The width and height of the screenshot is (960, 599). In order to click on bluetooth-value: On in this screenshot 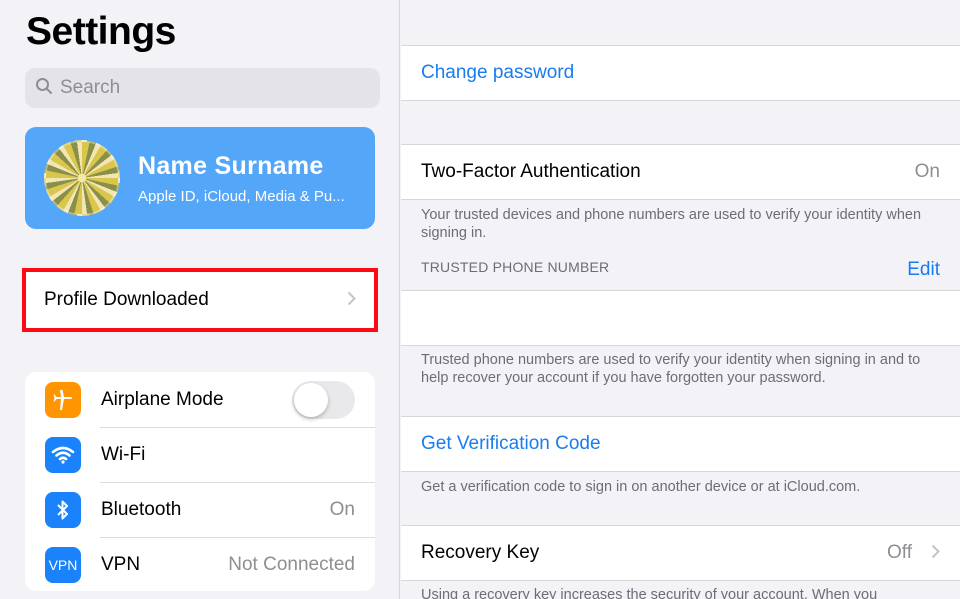, I will do `click(342, 509)`.